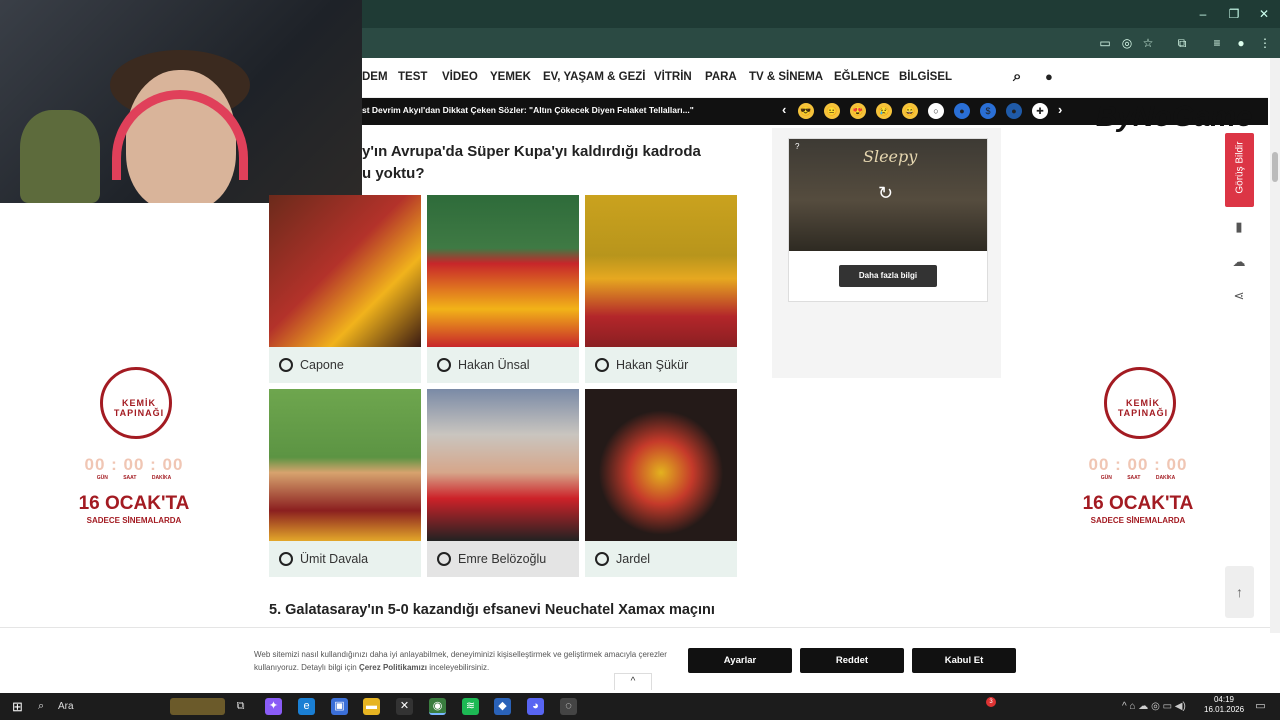  What do you see at coordinates (936, 111) in the screenshot?
I see `emoji-reaction-icon: ○` at bounding box center [936, 111].